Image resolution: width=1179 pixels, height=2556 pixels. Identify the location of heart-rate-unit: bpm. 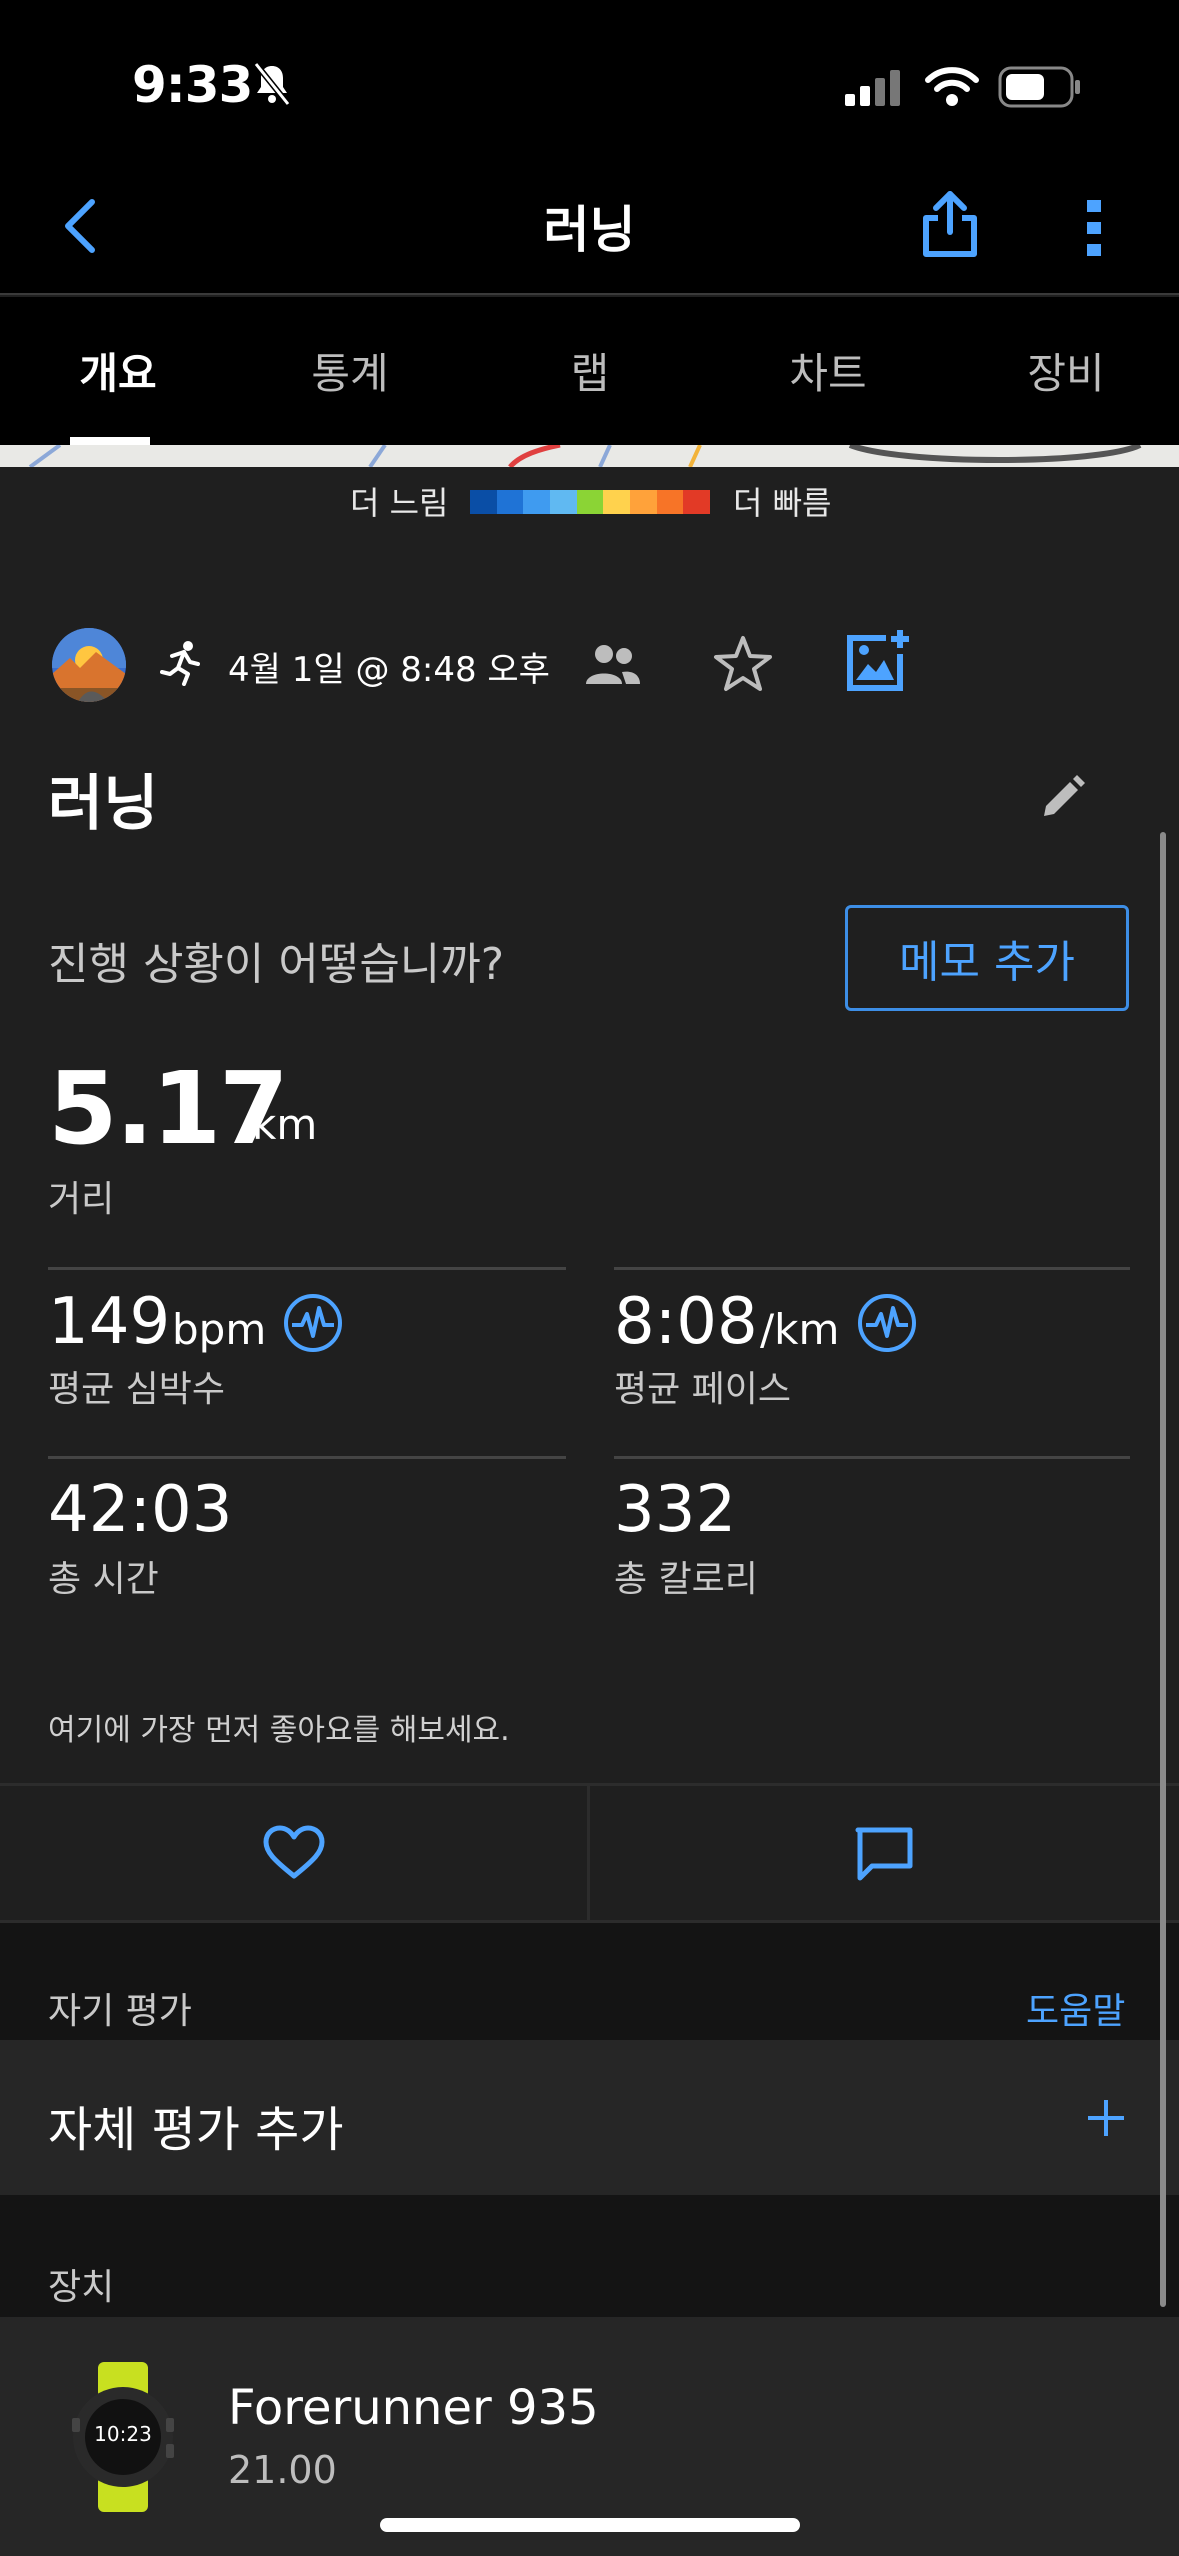
(219, 1329).